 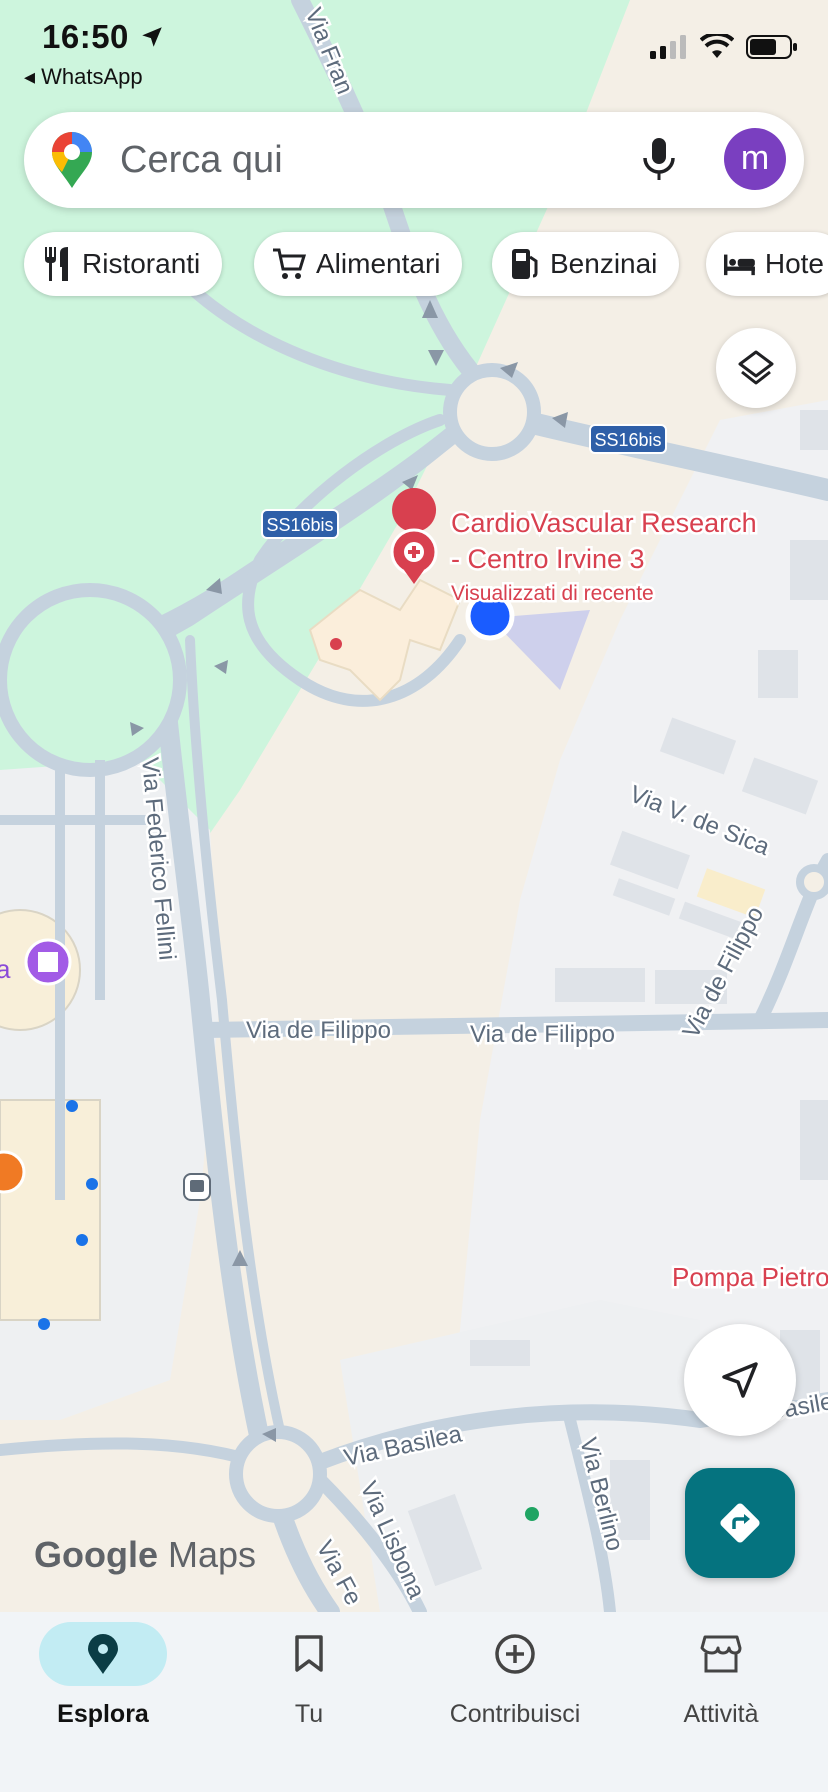 What do you see at coordinates (48, 962) in the screenshot?
I see `cinema-poi-icon` at bounding box center [48, 962].